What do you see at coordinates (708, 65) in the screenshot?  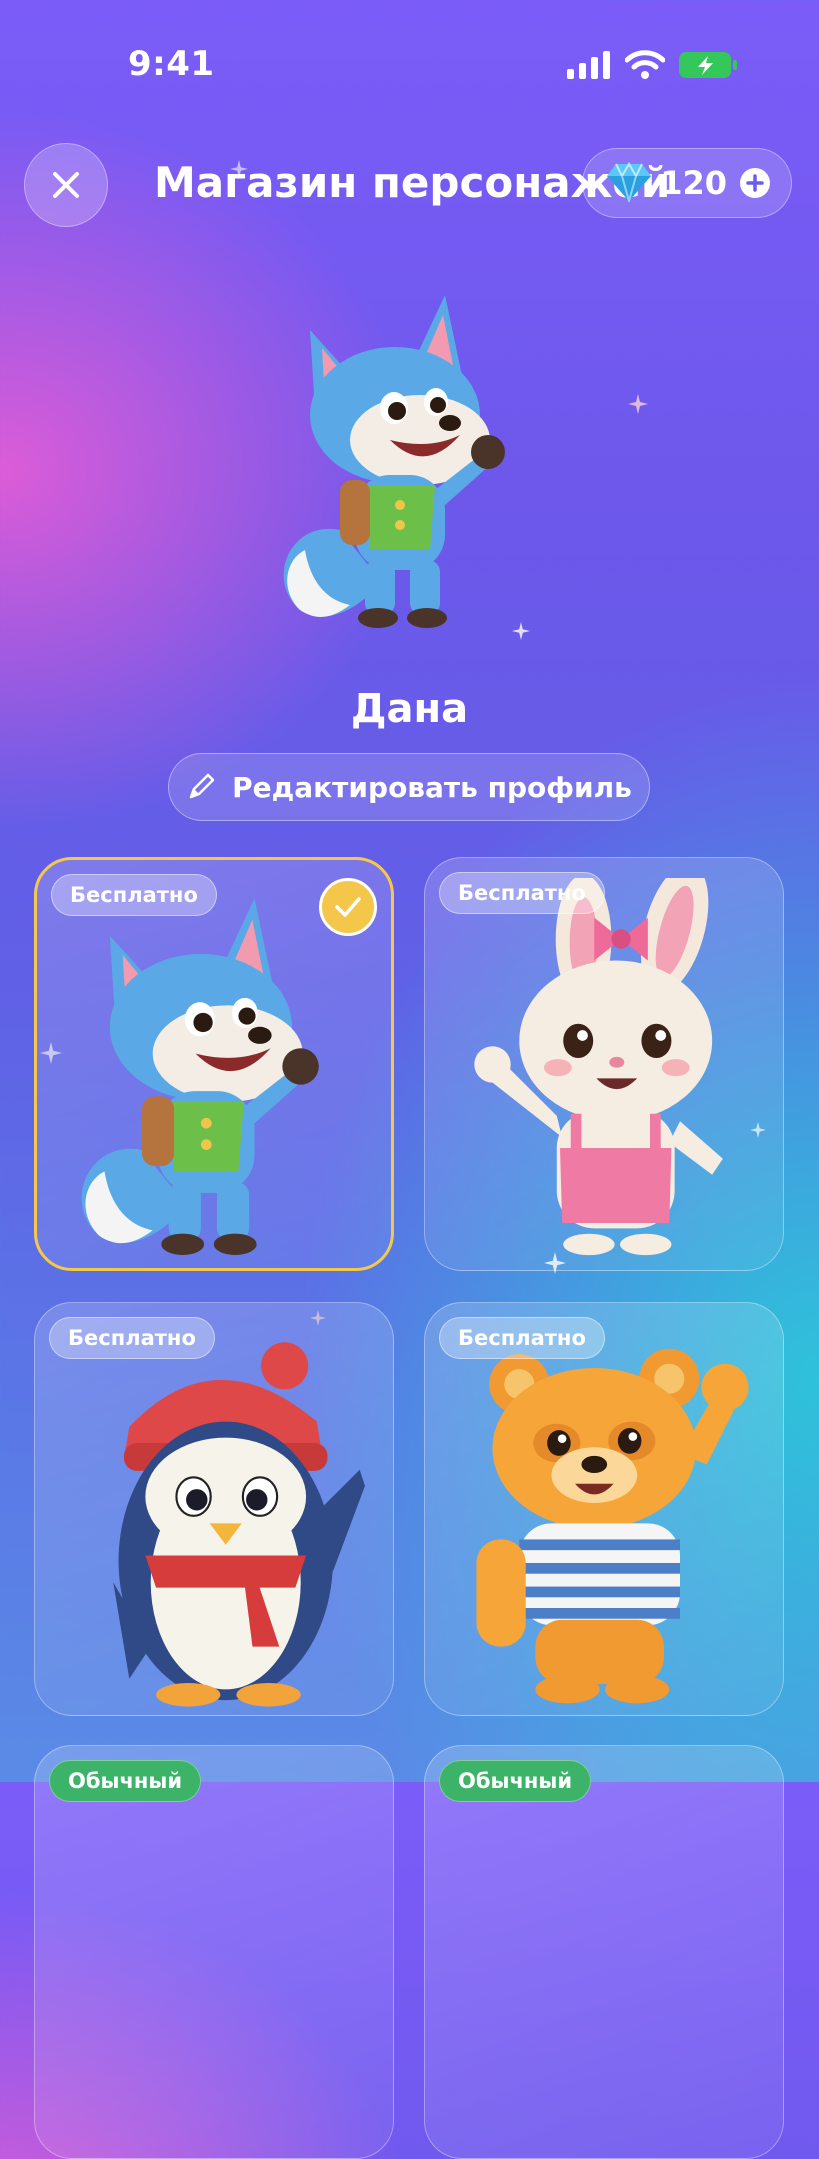 I see `battery-icon` at bounding box center [708, 65].